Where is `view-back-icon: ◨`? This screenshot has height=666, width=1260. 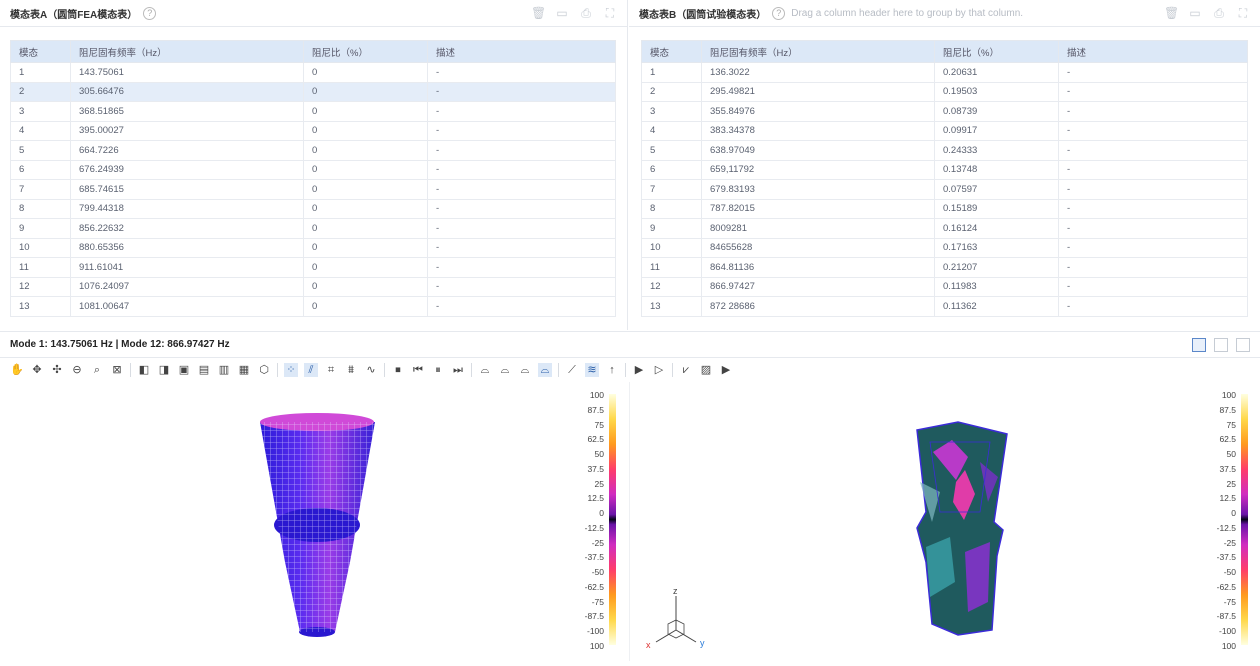
view-back-icon: ◨ is located at coordinates (164, 370).